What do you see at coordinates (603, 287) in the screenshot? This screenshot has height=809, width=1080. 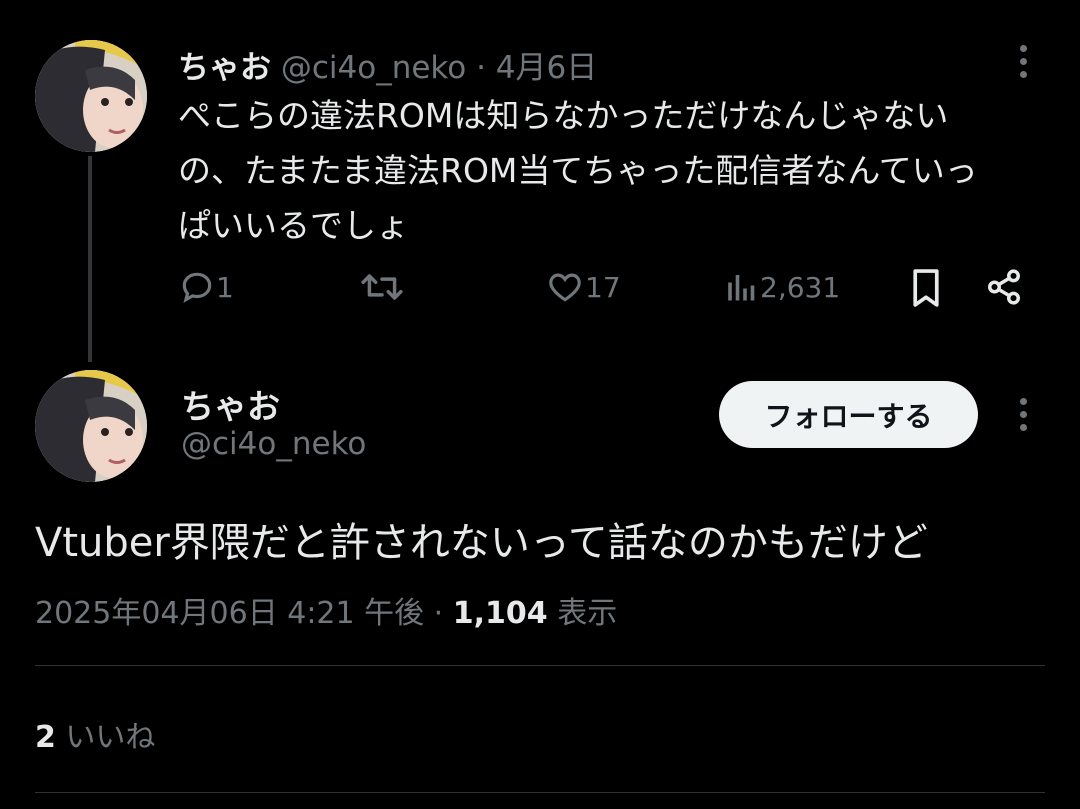 I see `like-count: 17` at bounding box center [603, 287].